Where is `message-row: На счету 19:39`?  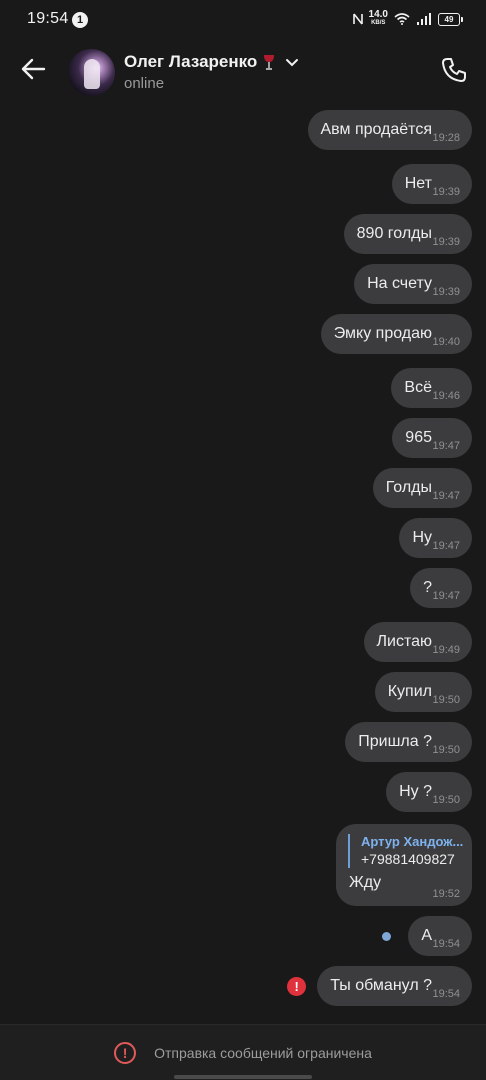 message-row: На счету 19:39 is located at coordinates (413, 284).